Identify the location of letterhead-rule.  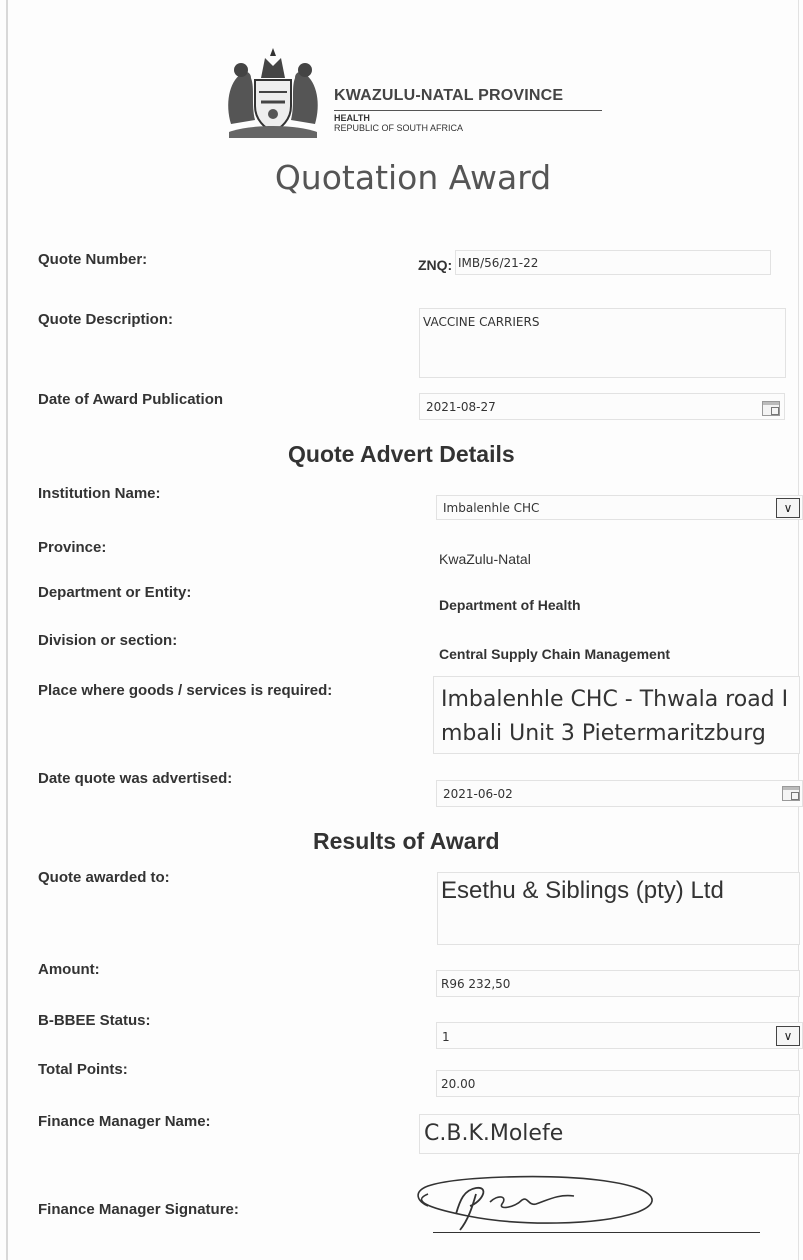
(468, 110).